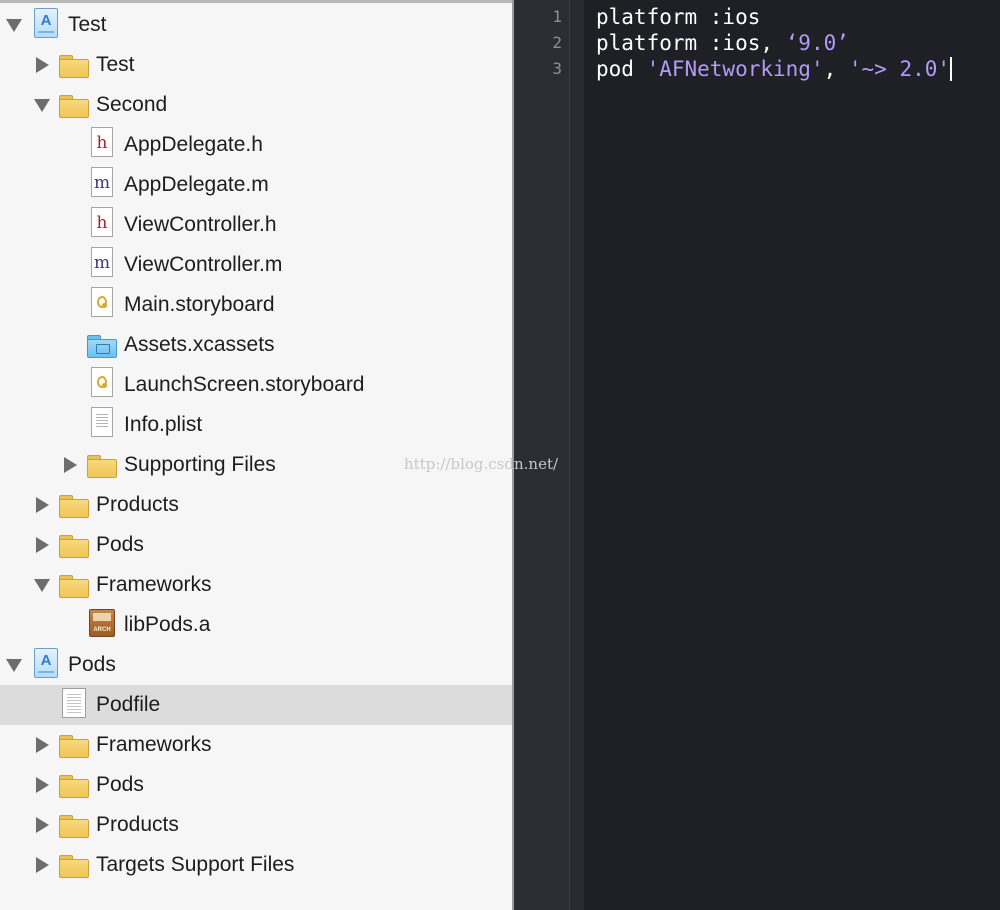 This screenshot has height=910, width=1000. What do you see at coordinates (735, 69) in the screenshot?
I see `string-literal: 'AFNetworking'` at bounding box center [735, 69].